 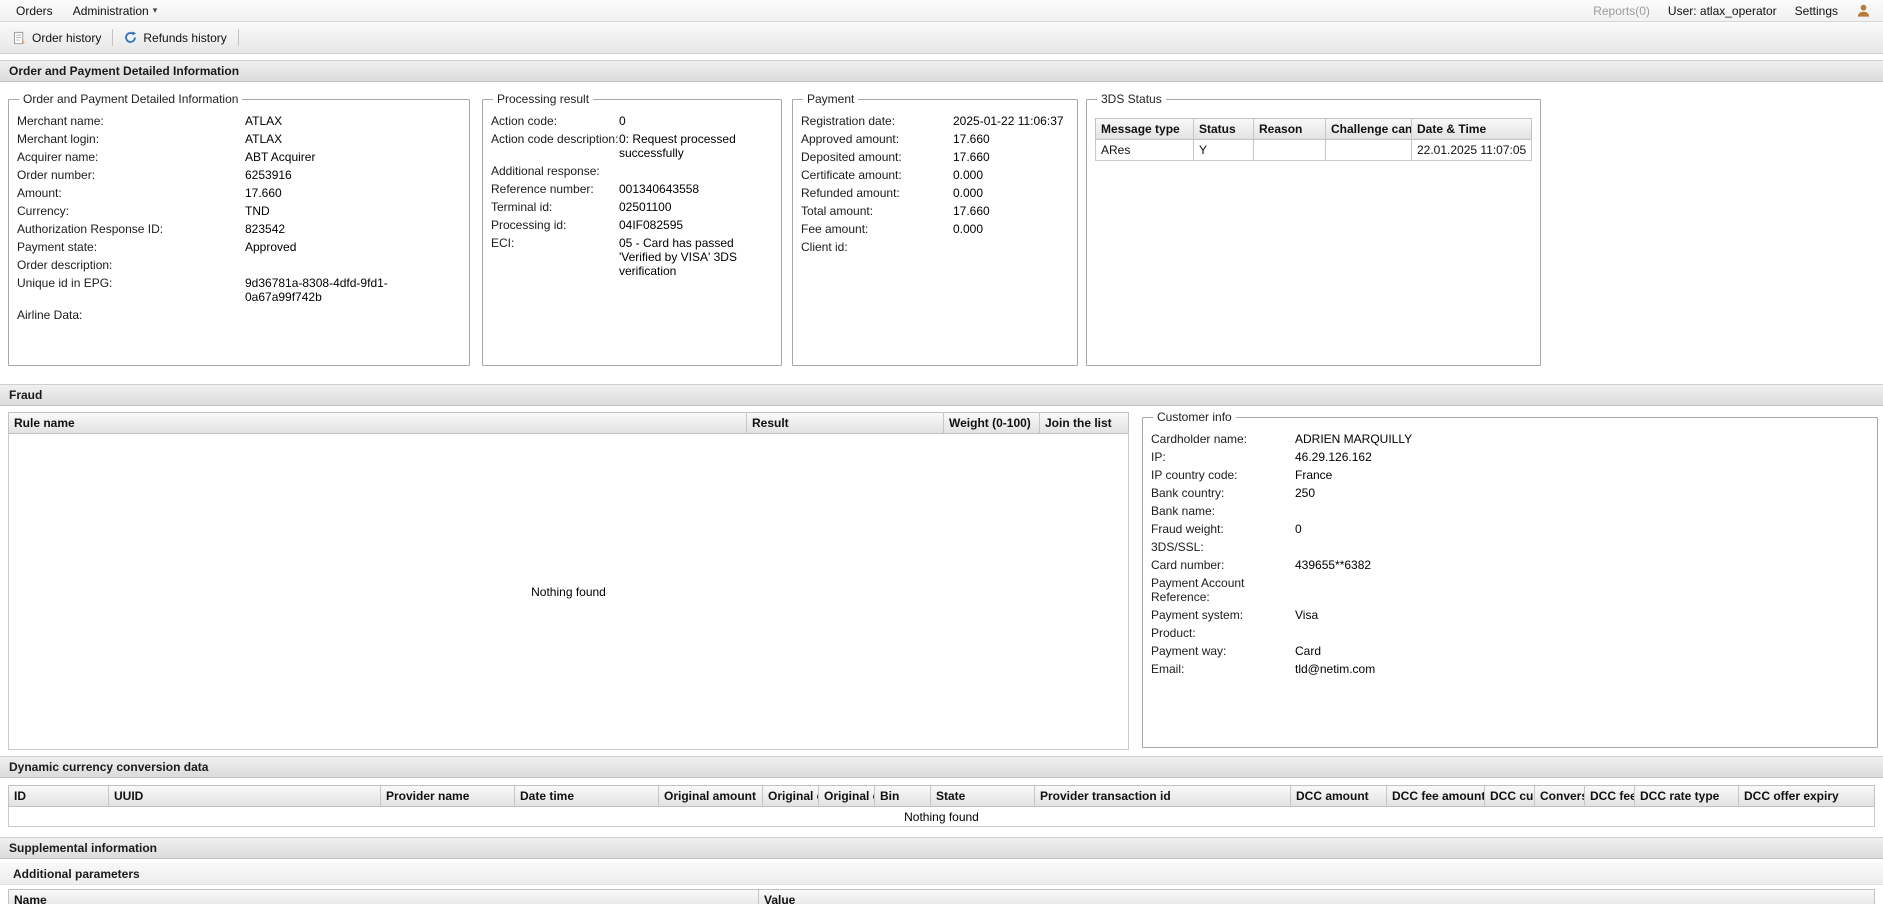 I want to click on tab-refunds-history: Refunds history, so click(x=175, y=38).